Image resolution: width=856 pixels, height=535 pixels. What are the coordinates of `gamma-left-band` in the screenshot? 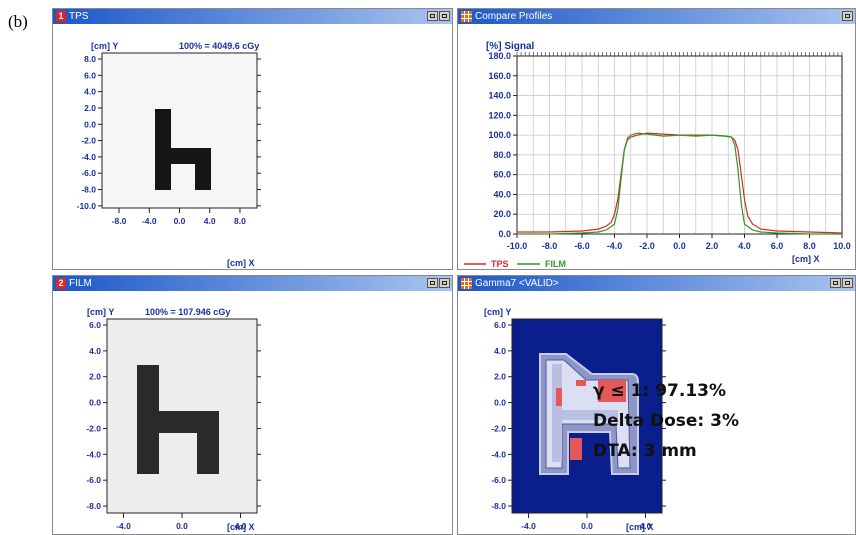 It's located at (557, 413).